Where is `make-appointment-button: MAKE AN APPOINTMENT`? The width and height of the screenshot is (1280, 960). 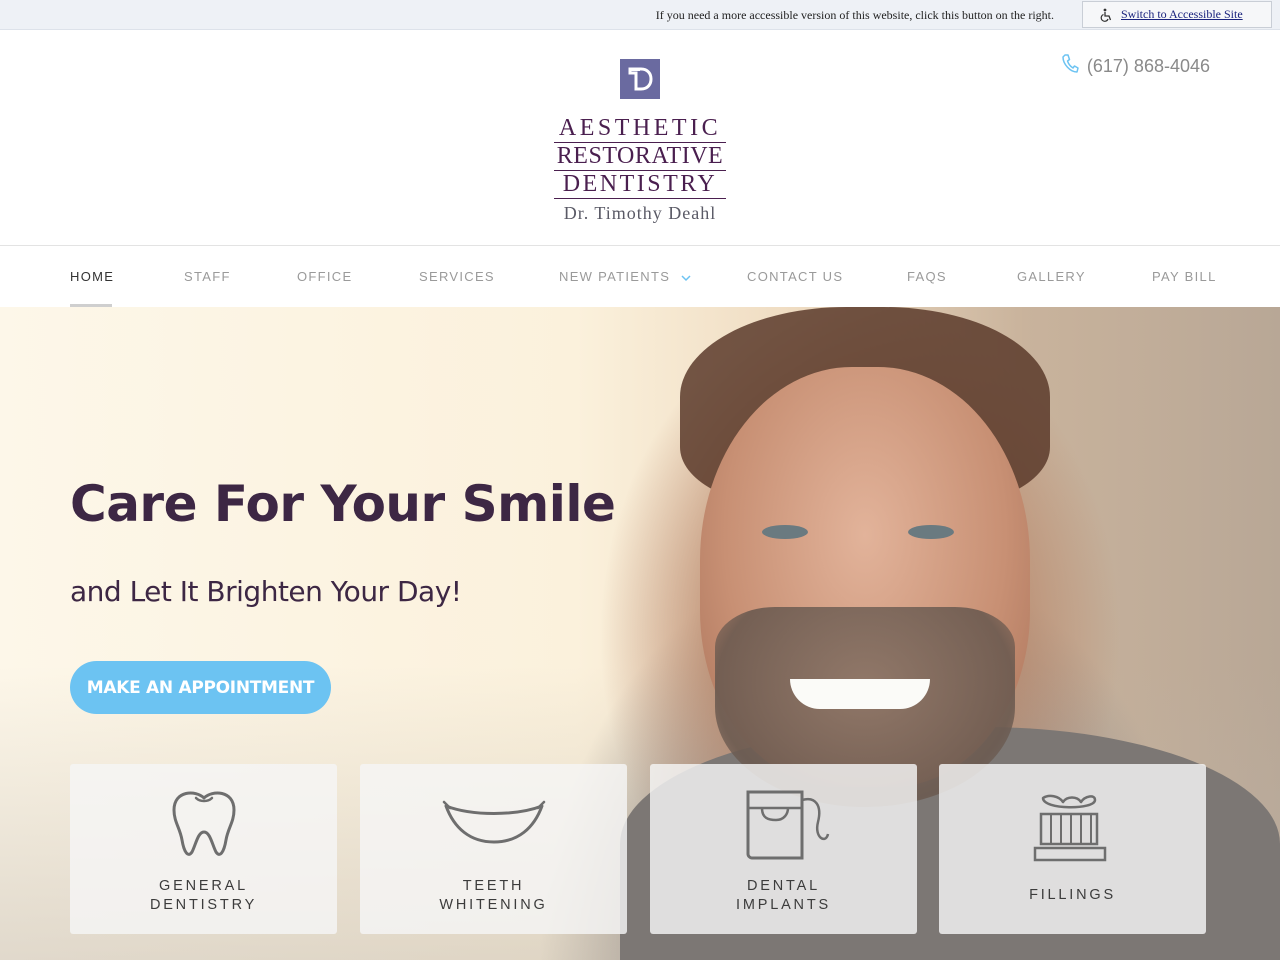 make-appointment-button: MAKE AN APPOINTMENT is located at coordinates (200, 687).